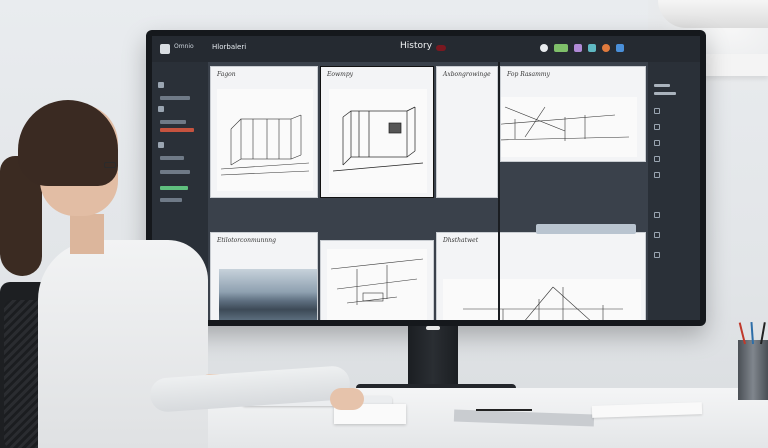 The image size is (768, 448). What do you see at coordinates (528, 74) in the screenshot?
I see `card-label: Fop Rasammy` at bounding box center [528, 74].